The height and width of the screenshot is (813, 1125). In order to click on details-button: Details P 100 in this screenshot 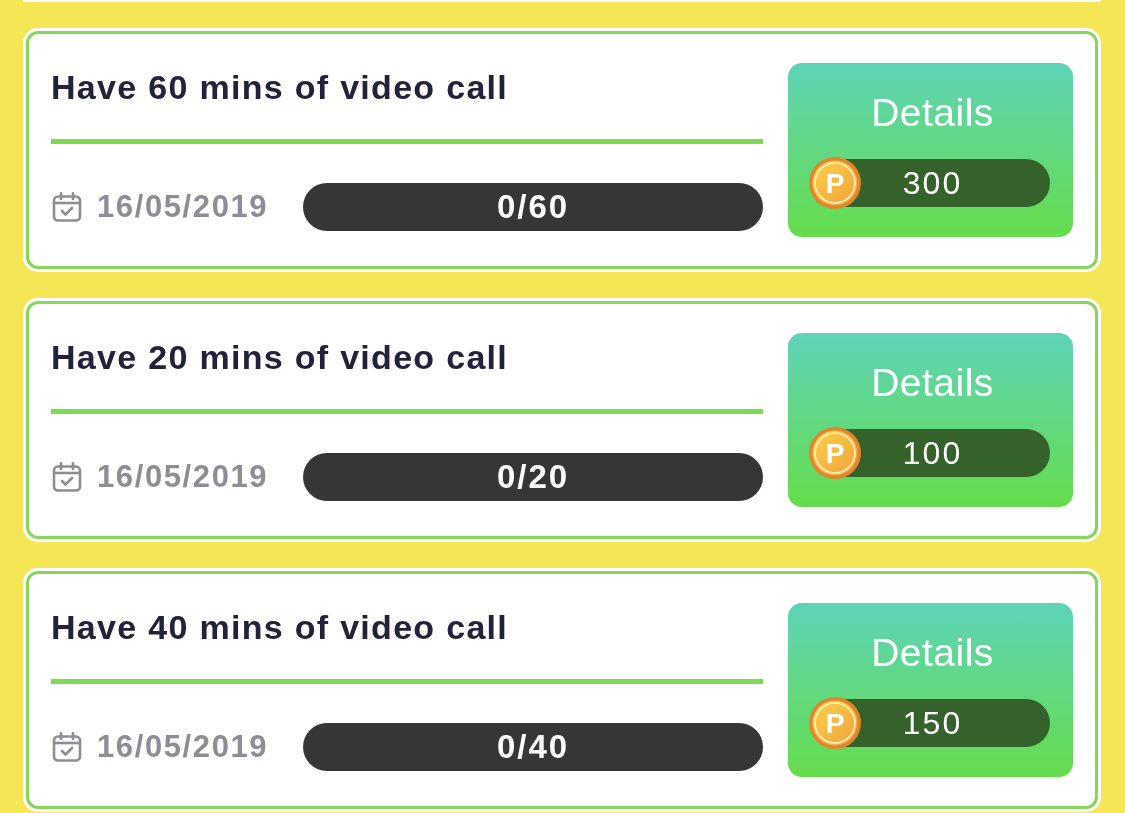, I will do `click(930, 420)`.